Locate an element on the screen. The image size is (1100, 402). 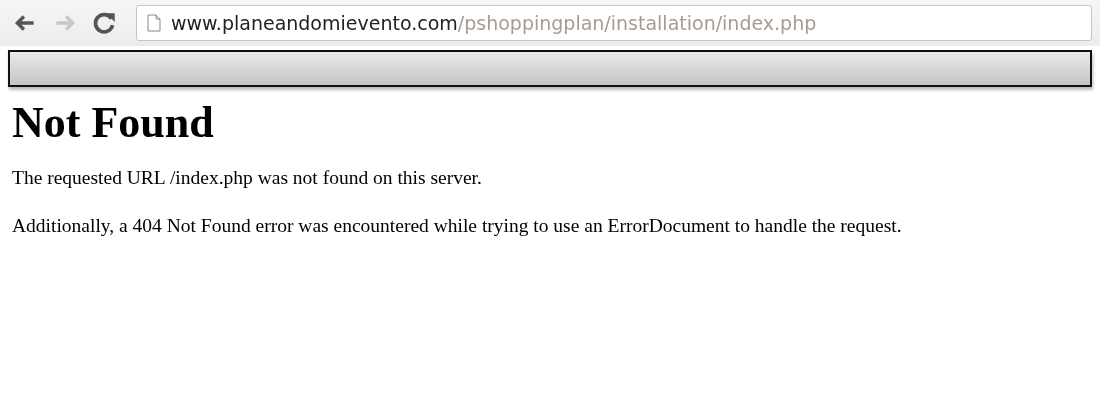
address-bar: www.planeandomievento.com/pshoppingplan/installation/index.php is located at coordinates (614, 23).